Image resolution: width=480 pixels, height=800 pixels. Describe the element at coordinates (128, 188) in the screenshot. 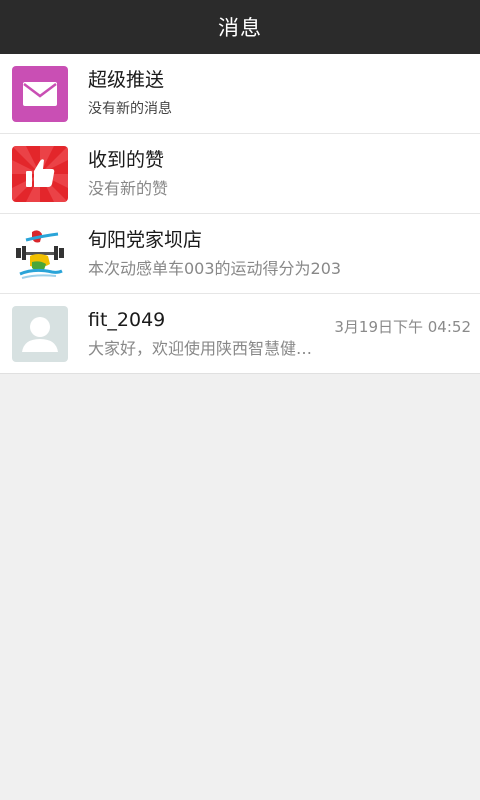

I see `message-preview: 没有新的赞` at that location.